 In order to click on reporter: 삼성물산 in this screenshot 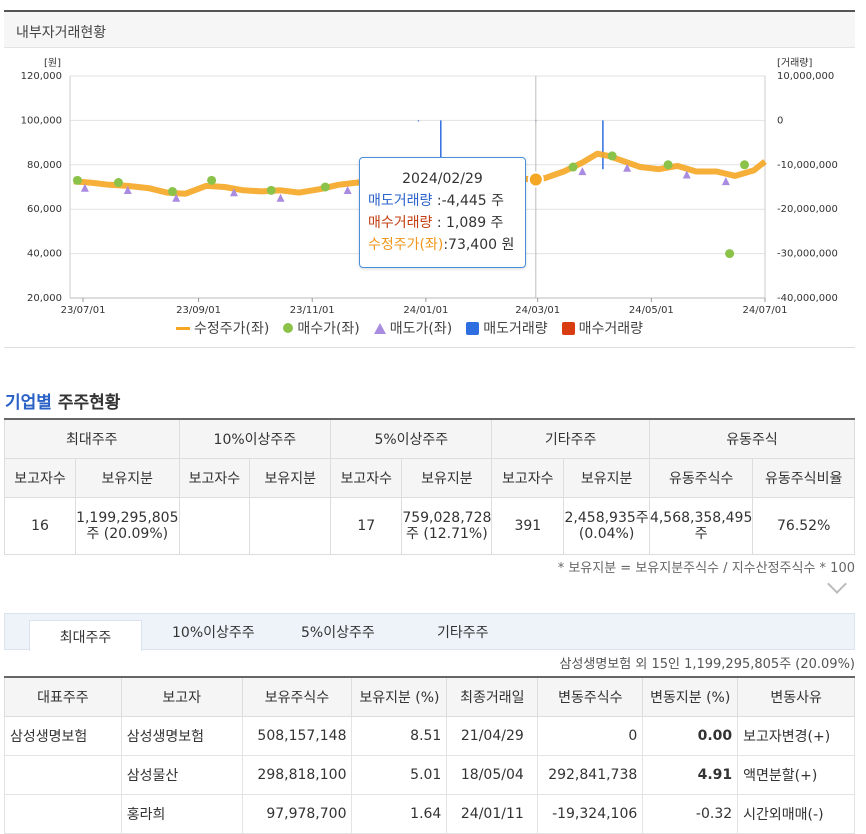, I will do `click(181, 774)`.